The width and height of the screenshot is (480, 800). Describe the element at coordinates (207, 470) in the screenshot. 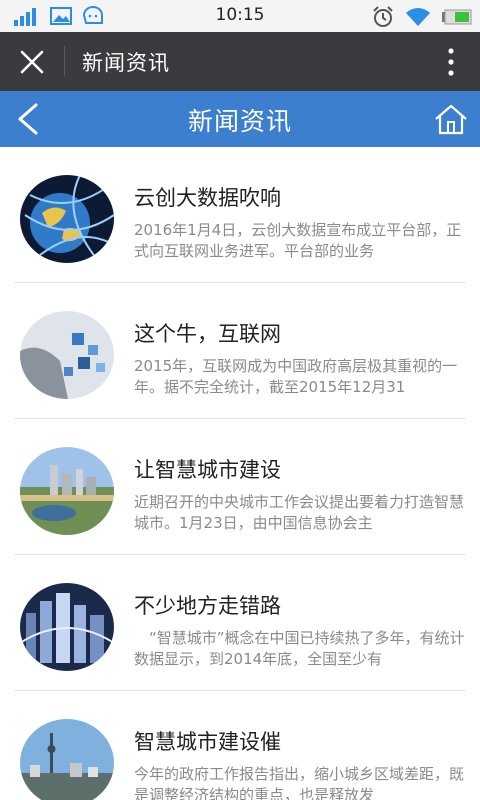

I see `news-title: 让智慧城市建设` at that location.